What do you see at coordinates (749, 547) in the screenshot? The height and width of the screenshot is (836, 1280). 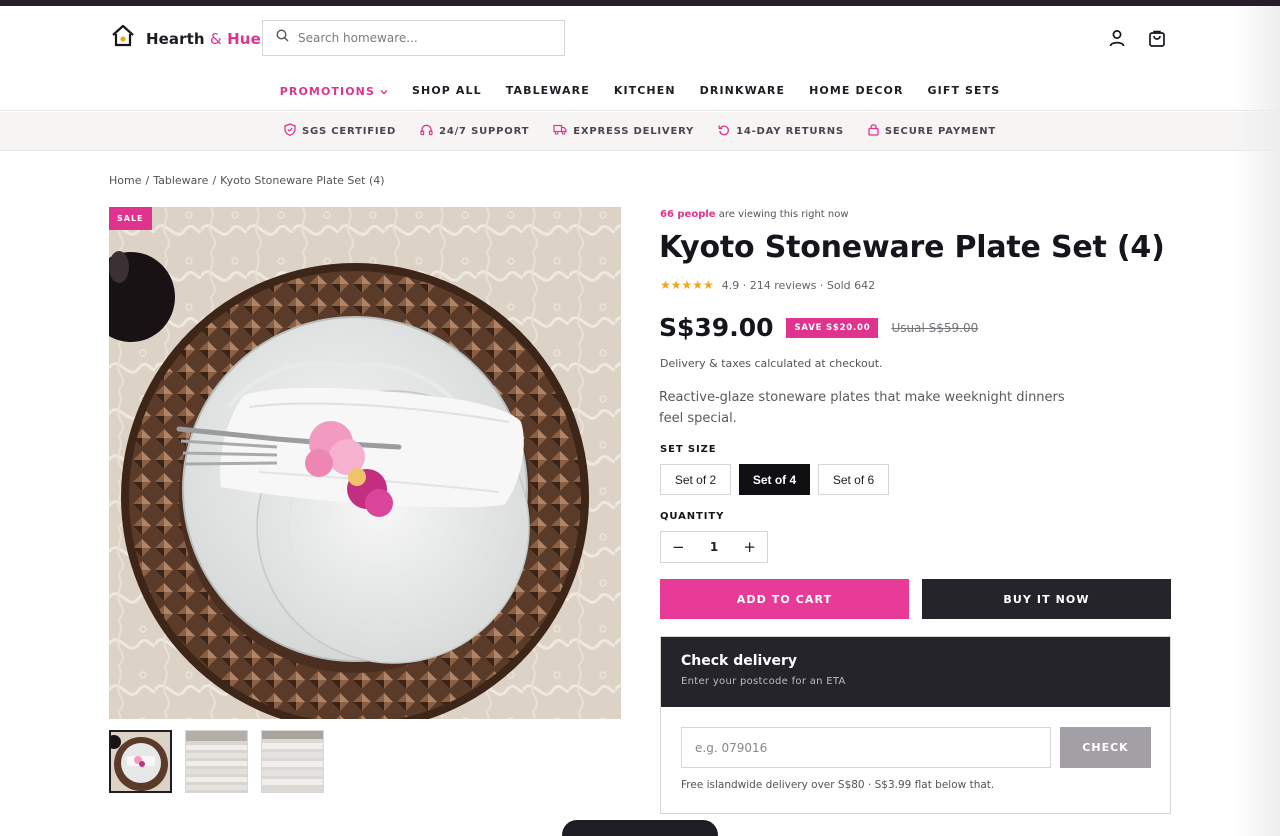 I see `quantity-increase-button: +` at bounding box center [749, 547].